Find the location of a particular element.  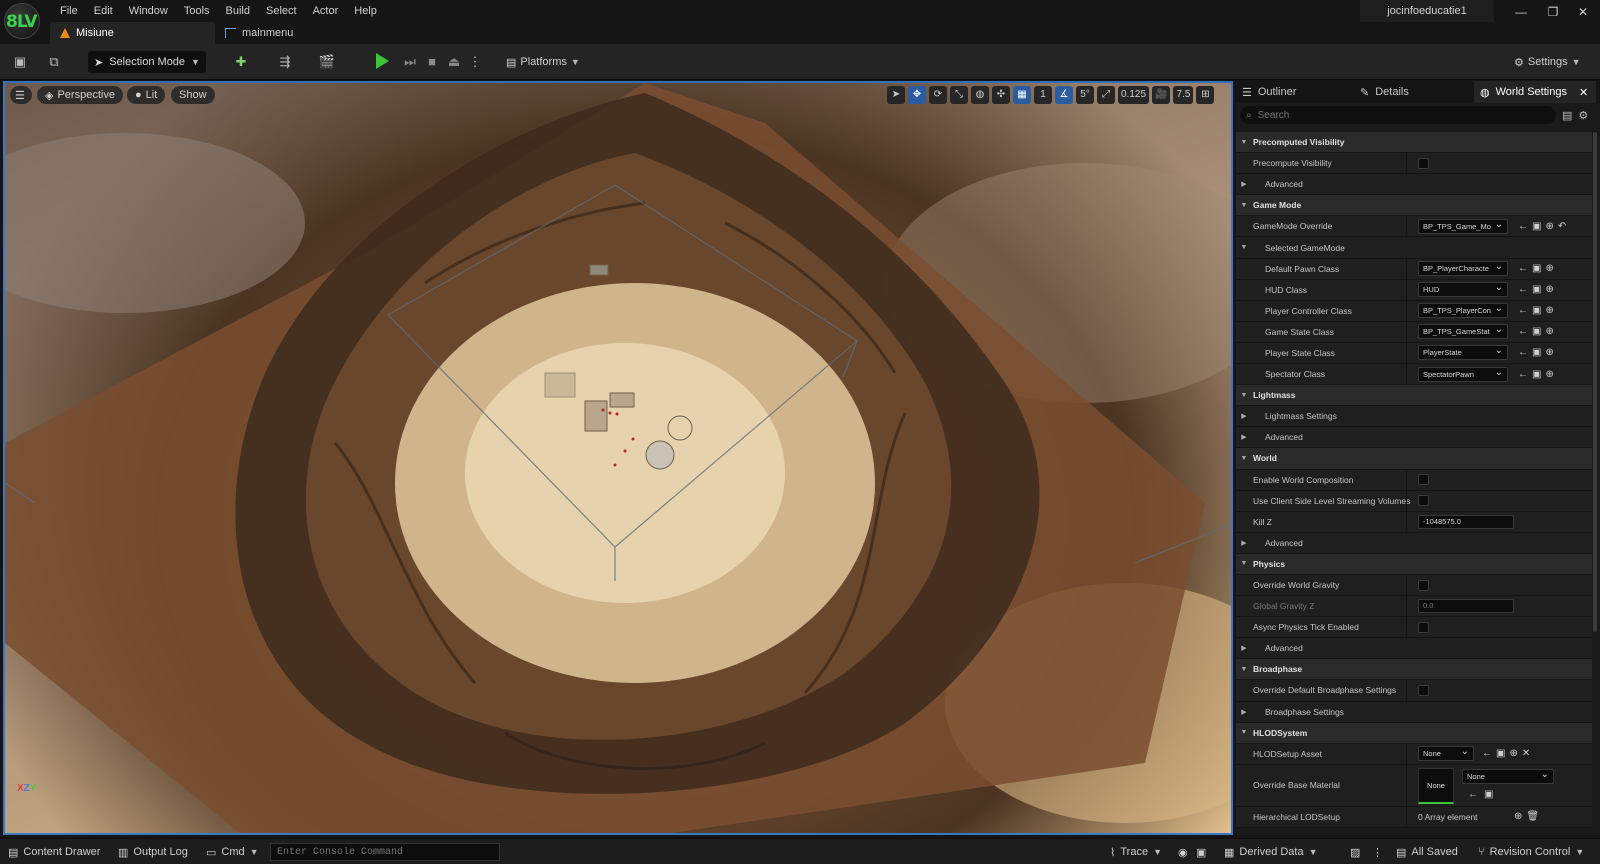

tab-mainmenu: mainmenu is located at coordinates (259, 33).